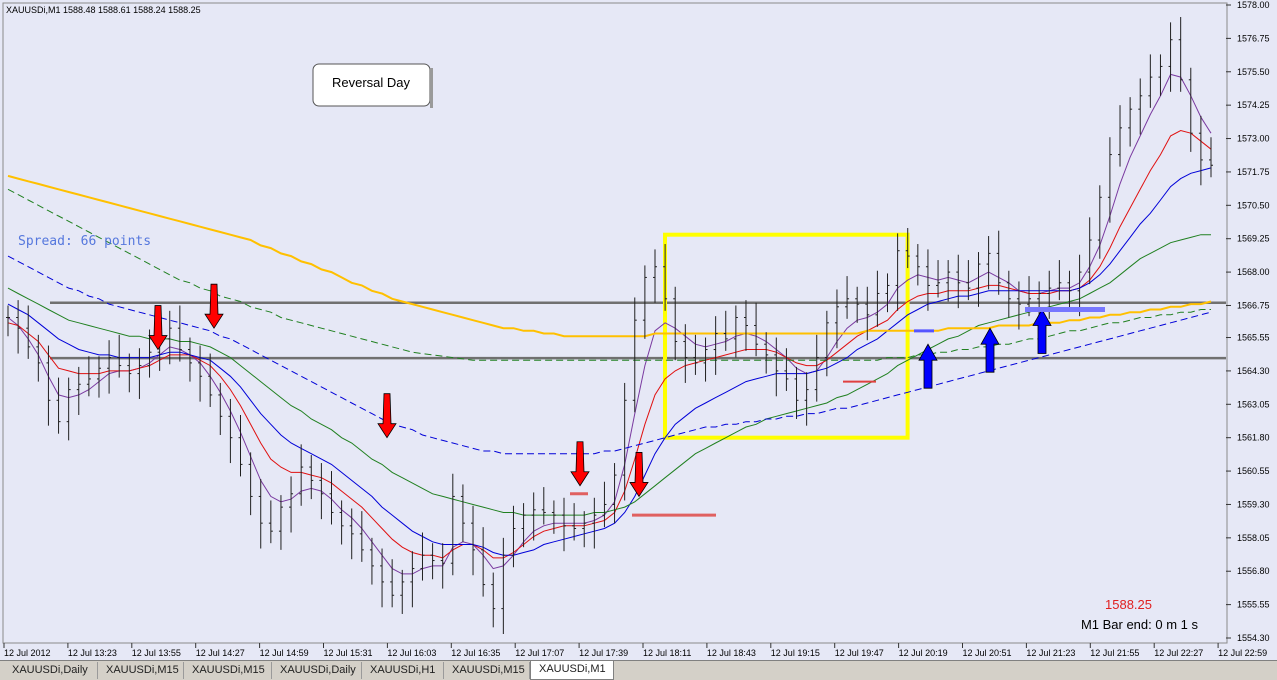 This screenshot has width=1277, height=680. What do you see at coordinates (731, 653) in the screenshot?
I see `x-tick-label: 12 Jul 18:43` at bounding box center [731, 653].